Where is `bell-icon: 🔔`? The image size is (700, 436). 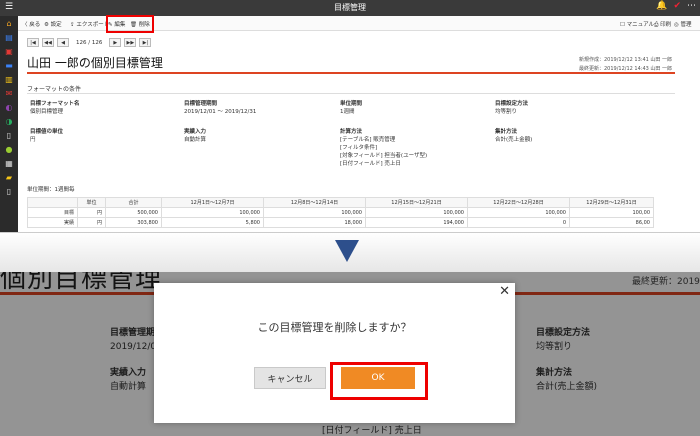
bell-icon: 🔔 is located at coordinates (661, 6).